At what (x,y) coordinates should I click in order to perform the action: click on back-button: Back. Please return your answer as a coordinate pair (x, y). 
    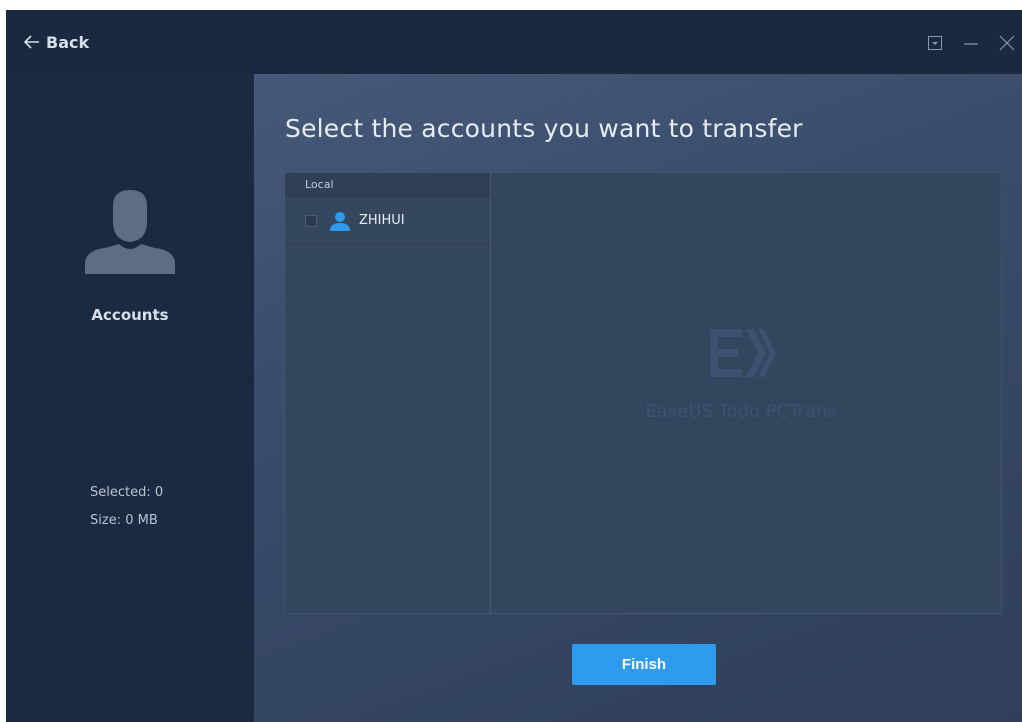
    Looking at the image, I should click on (56, 42).